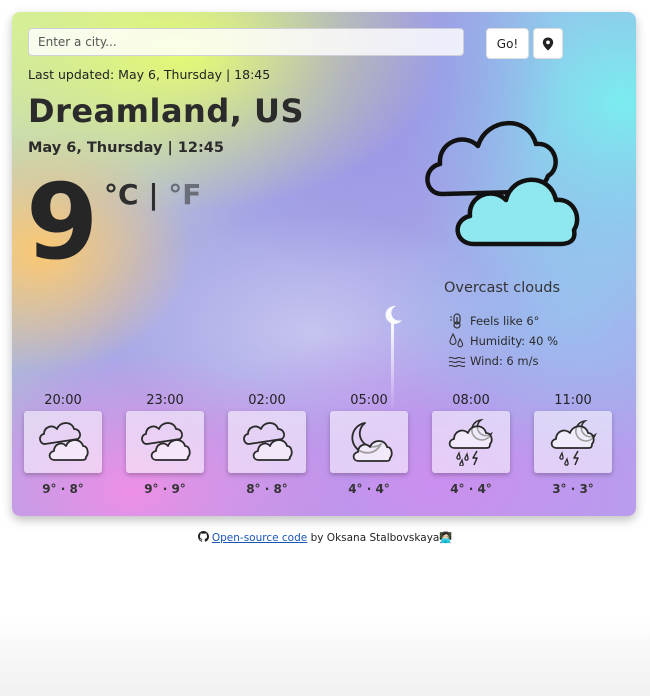  Describe the element at coordinates (259, 538) in the screenshot. I see `open-source-link: Open-source code` at that location.